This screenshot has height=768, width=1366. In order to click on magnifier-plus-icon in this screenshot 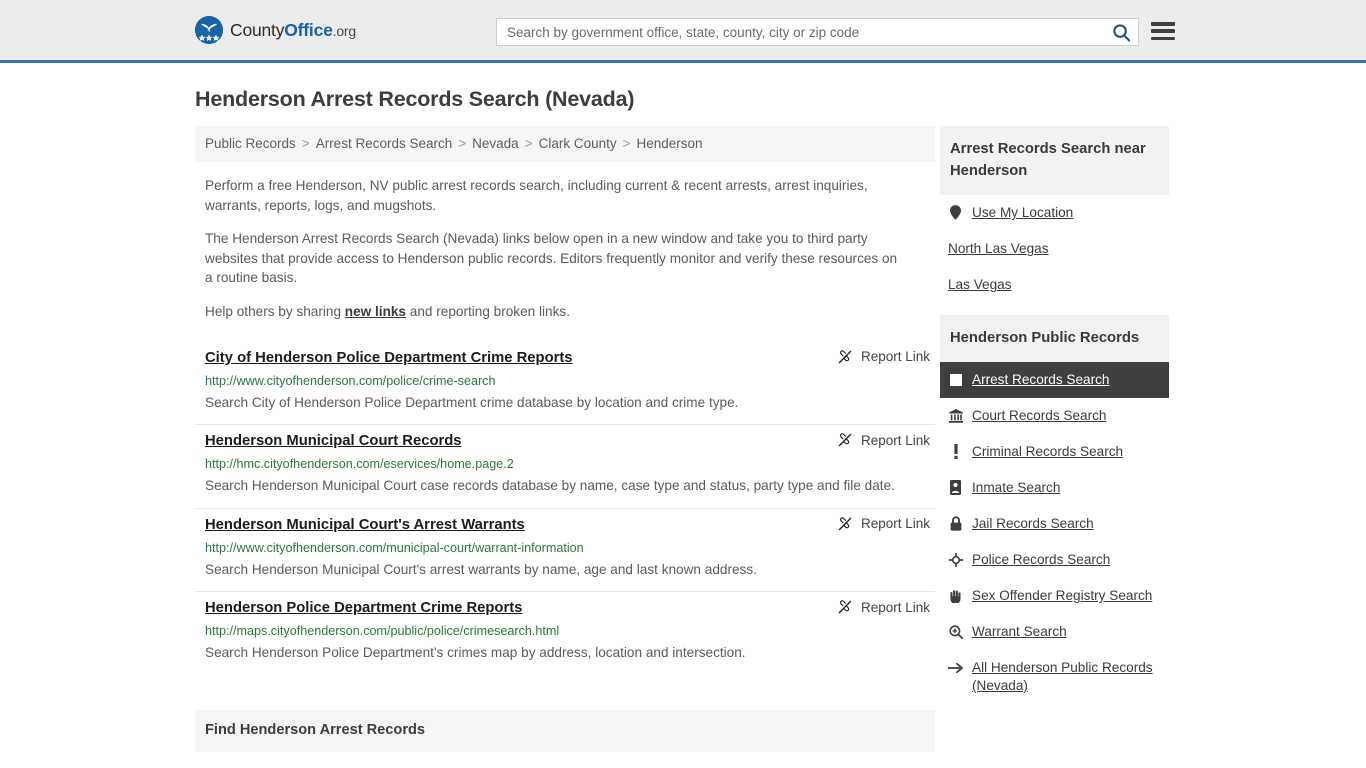, I will do `click(955, 631)`.